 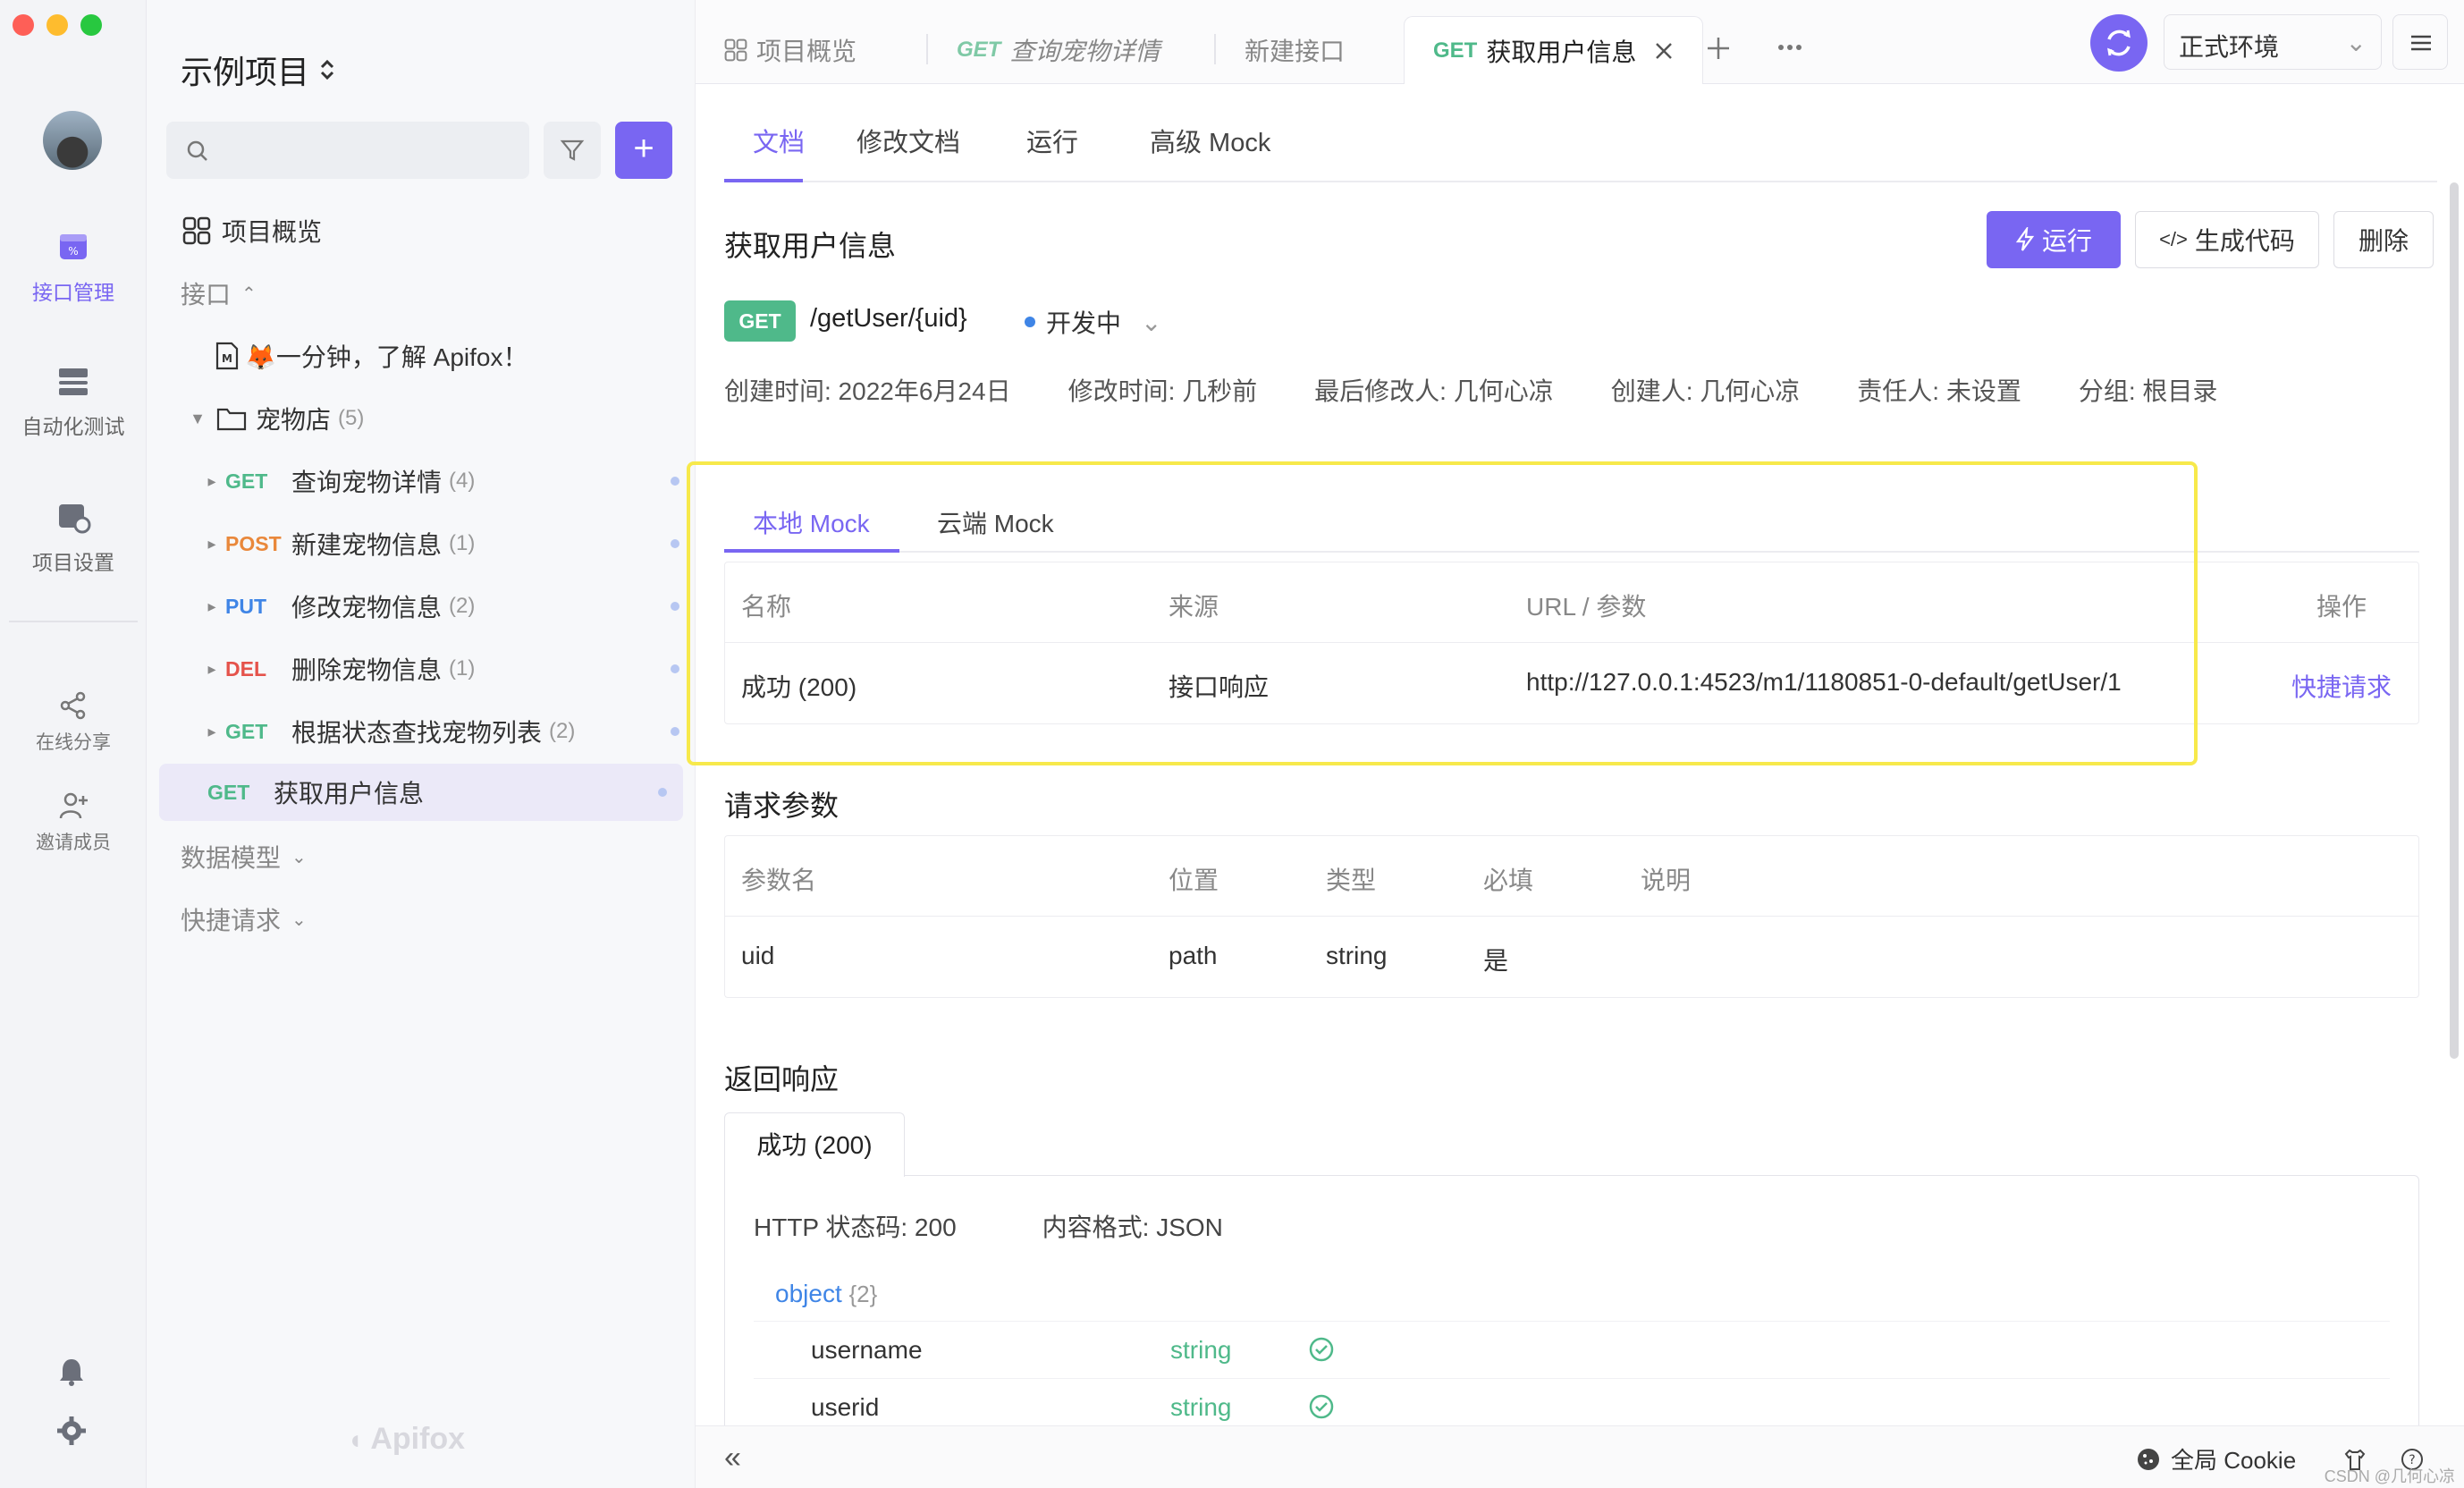 What do you see at coordinates (91, 25) in the screenshot?
I see `maximize-window-button` at bounding box center [91, 25].